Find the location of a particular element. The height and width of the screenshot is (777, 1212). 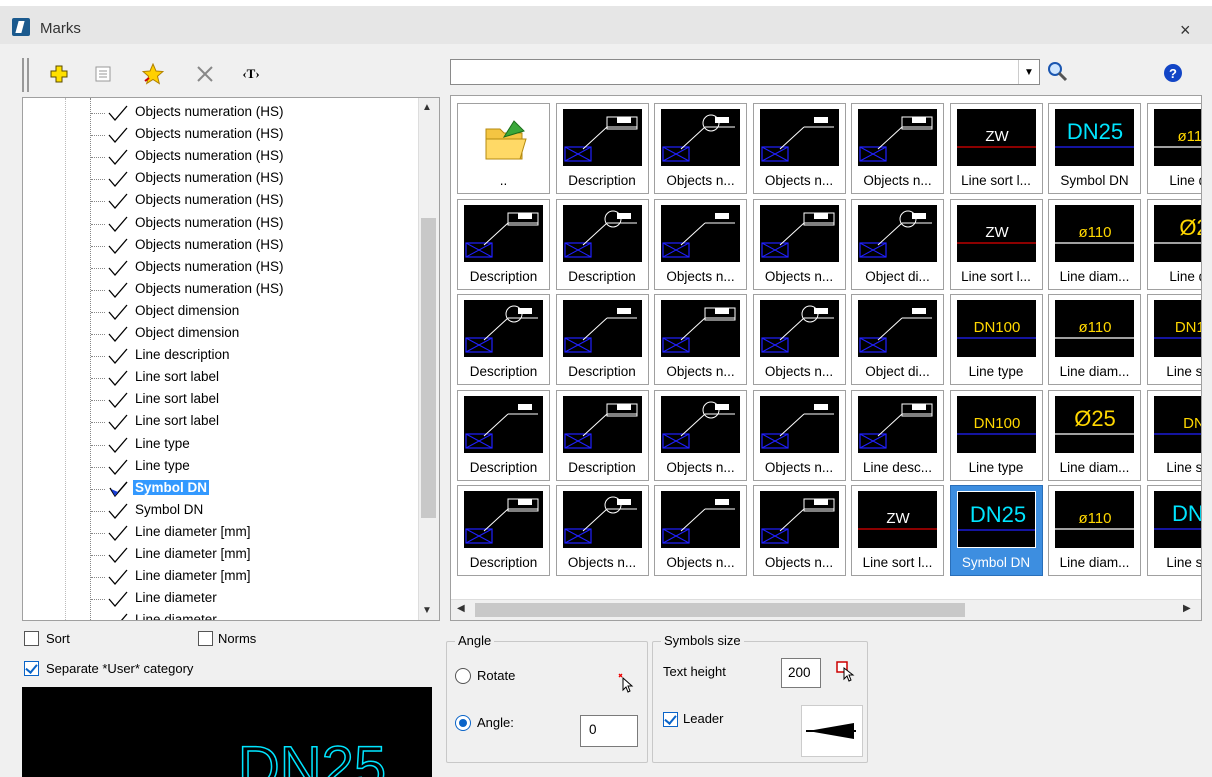

close-icon: × is located at coordinates (1185, 30).